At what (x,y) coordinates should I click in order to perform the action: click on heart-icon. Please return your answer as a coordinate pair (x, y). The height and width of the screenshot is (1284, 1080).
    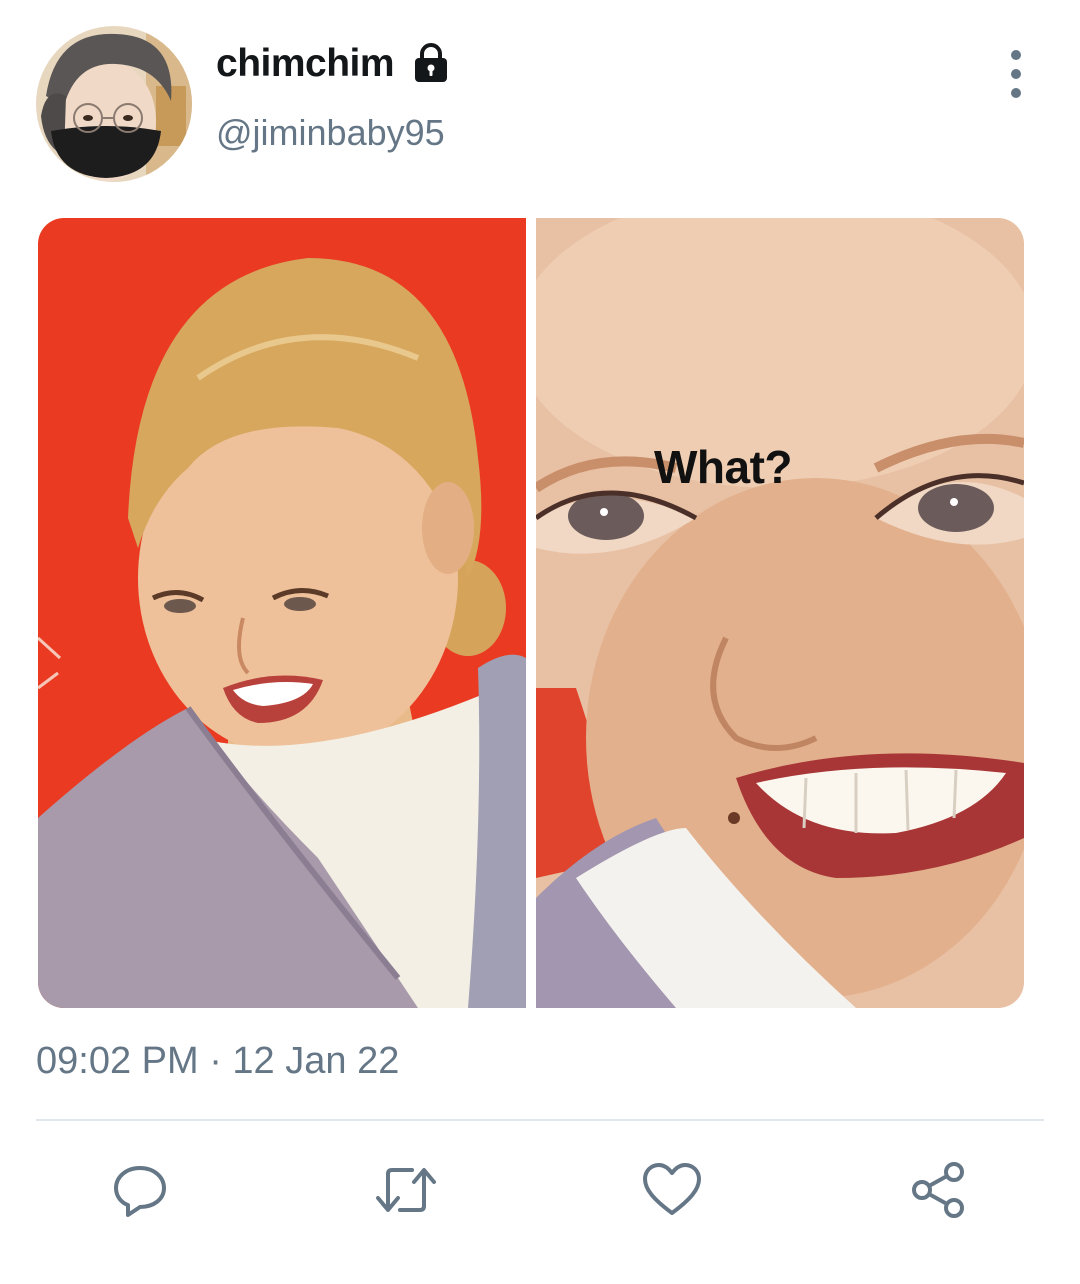
    Looking at the image, I should click on (672, 1190).